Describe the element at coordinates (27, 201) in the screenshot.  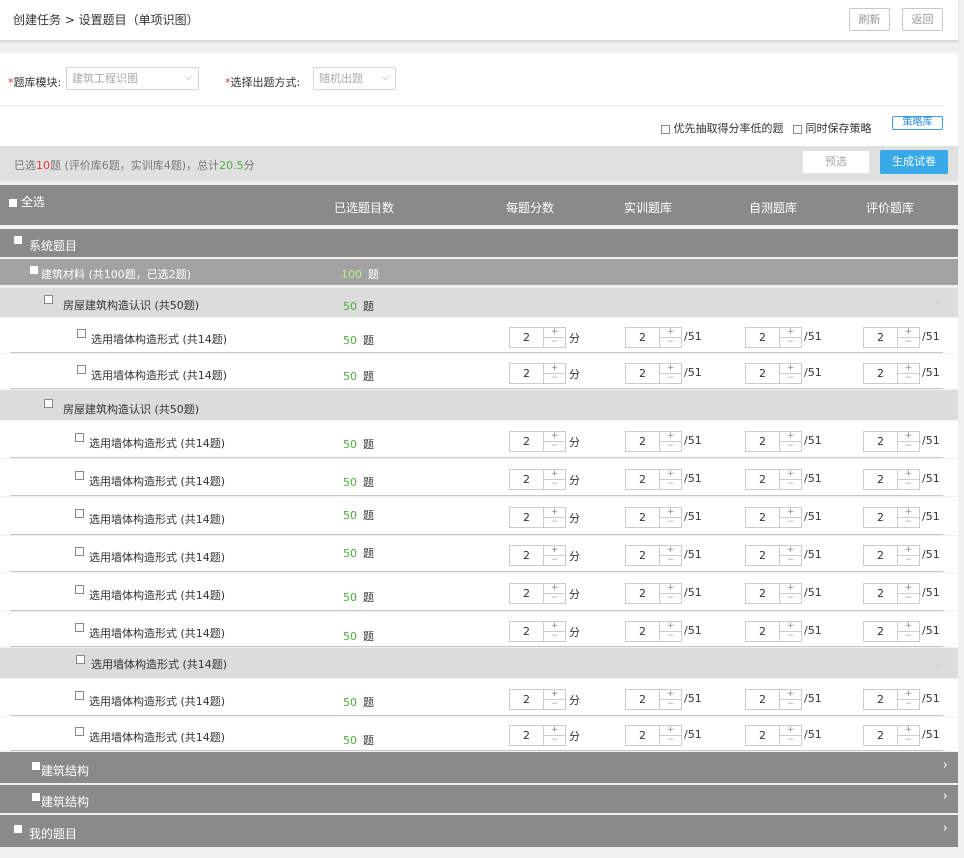
I see `select-all: 全选` at that location.